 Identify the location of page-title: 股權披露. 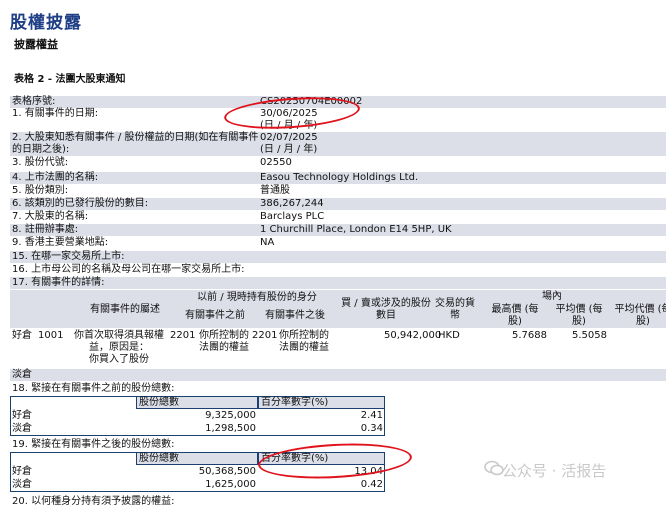
(46, 23).